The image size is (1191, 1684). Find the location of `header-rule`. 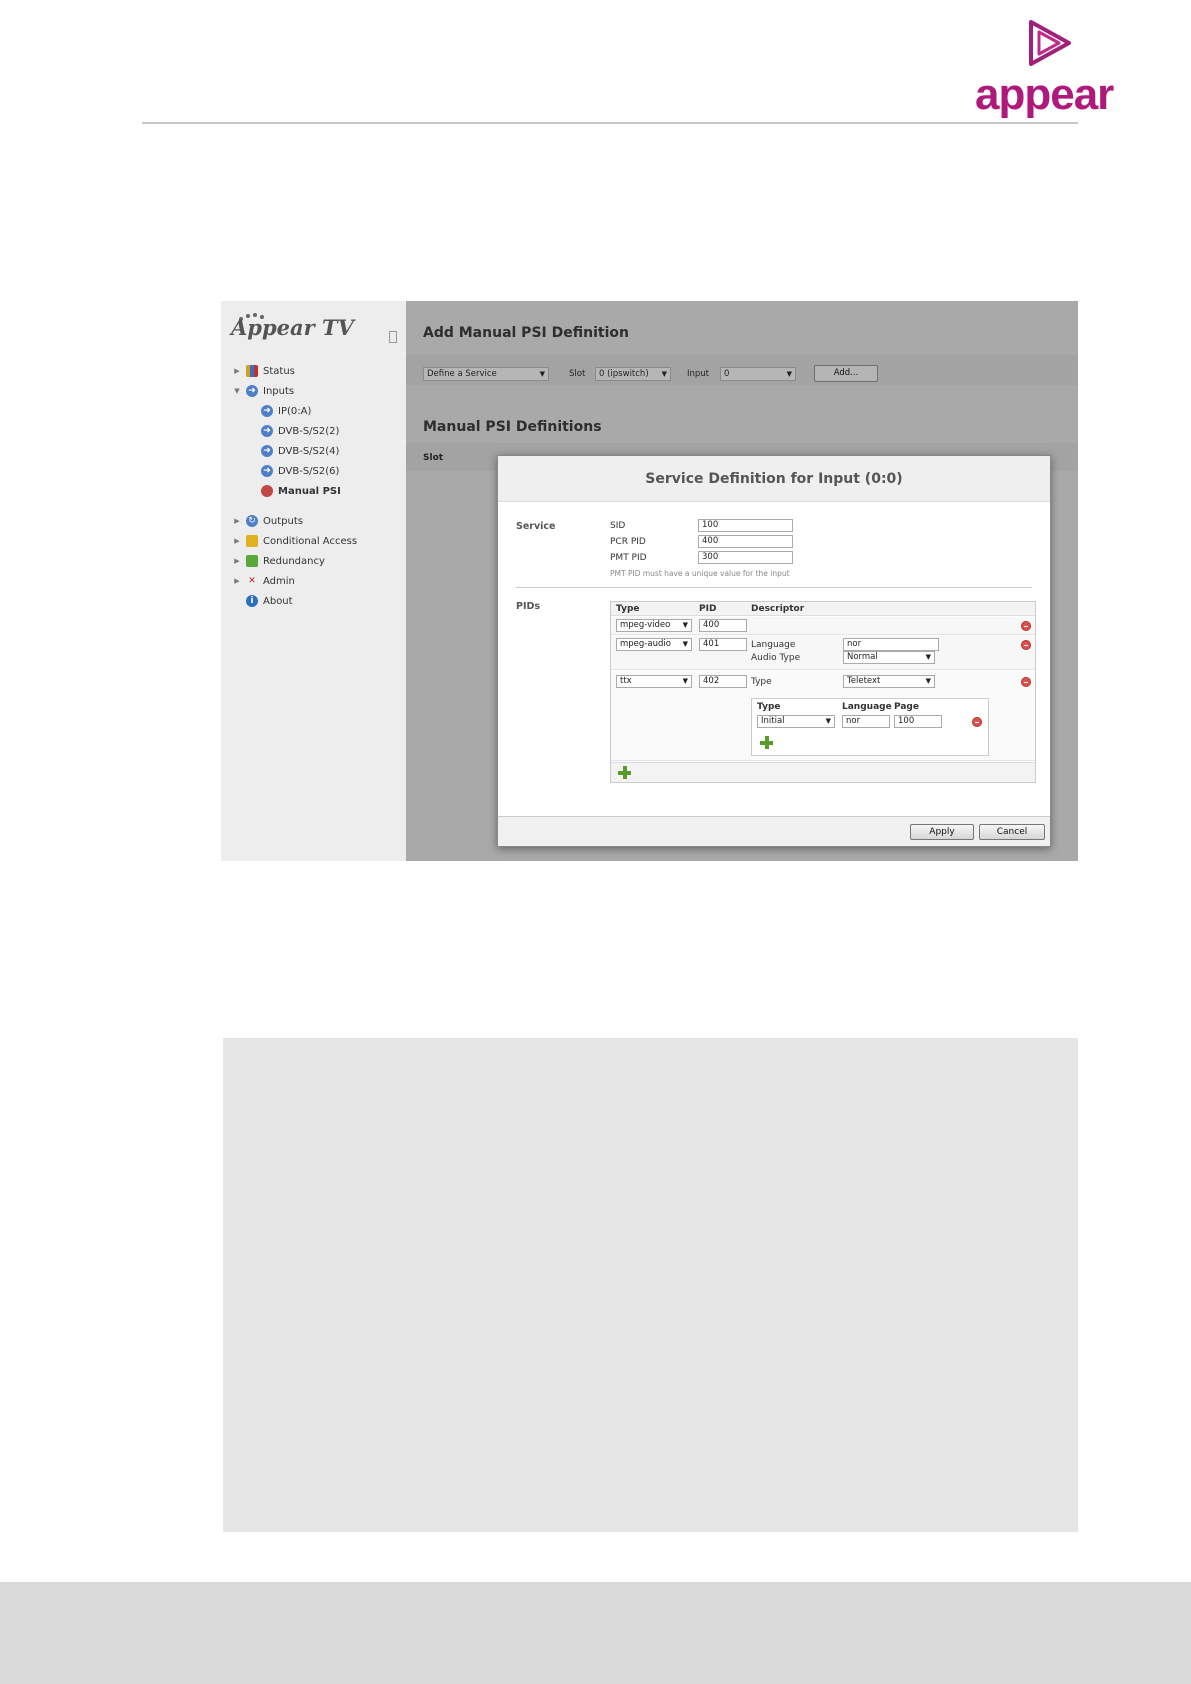

header-rule is located at coordinates (610, 123).